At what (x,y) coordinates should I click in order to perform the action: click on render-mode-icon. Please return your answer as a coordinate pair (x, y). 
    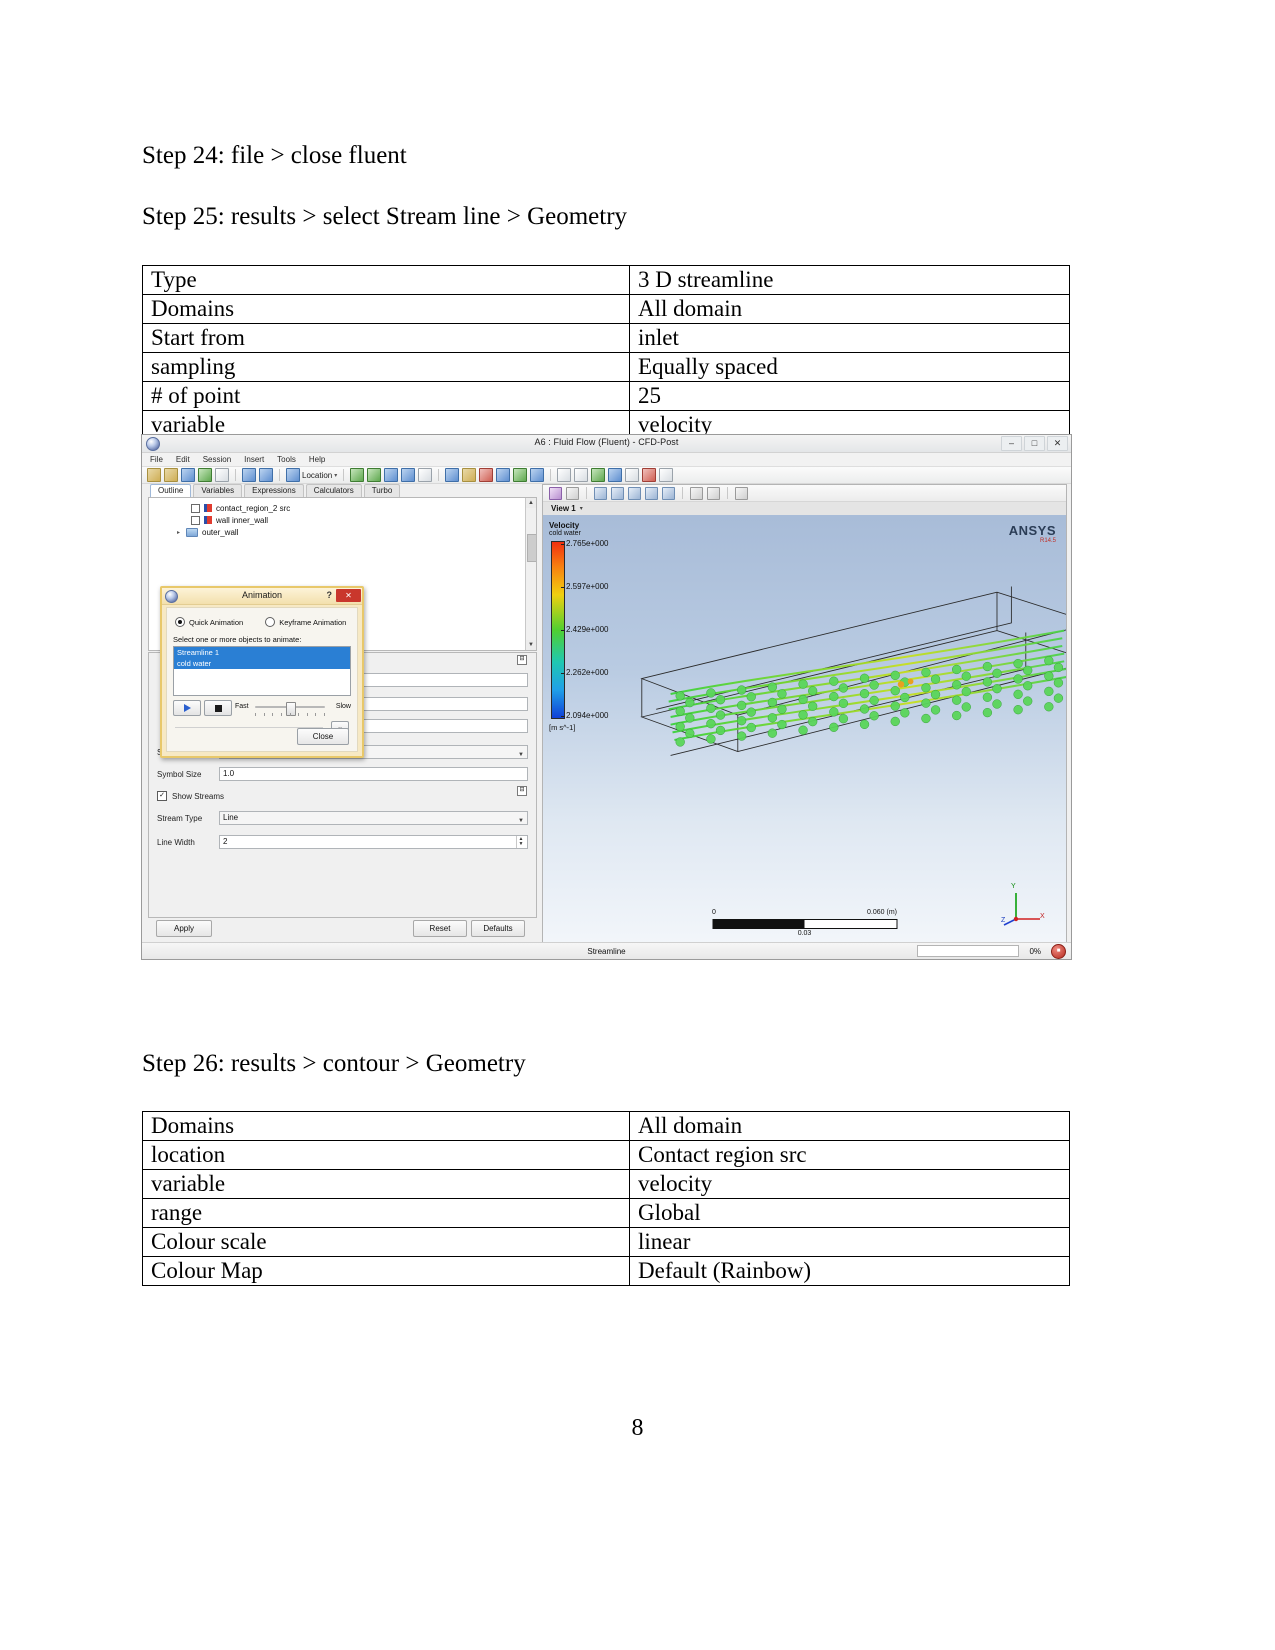
    Looking at the image, I should click on (572, 493).